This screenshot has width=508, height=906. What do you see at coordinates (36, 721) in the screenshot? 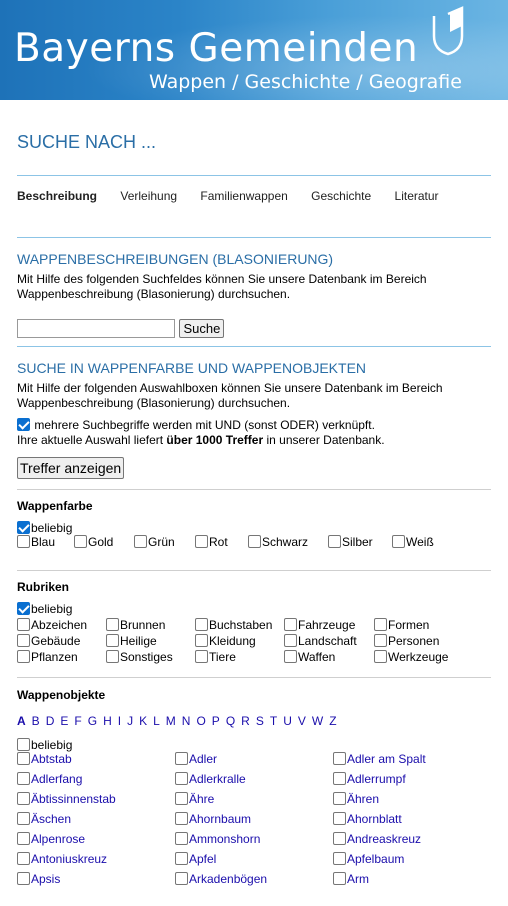
I see `letter-link: B` at bounding box center [36, 721].